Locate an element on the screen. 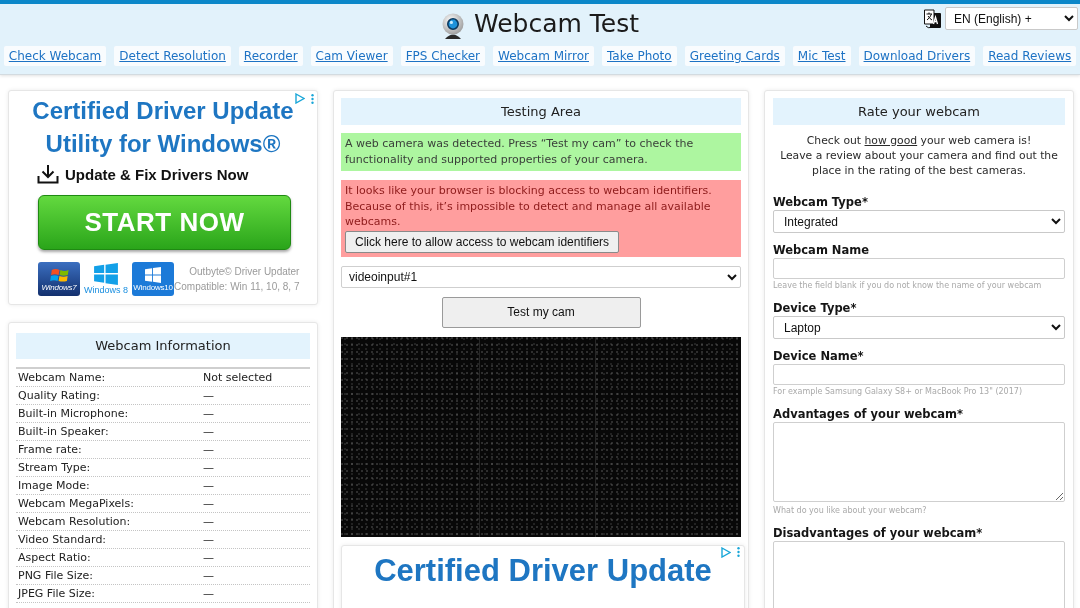 The image size is (1080, 608). info-label: Quality Rating: is located at coordinates (59, 396).